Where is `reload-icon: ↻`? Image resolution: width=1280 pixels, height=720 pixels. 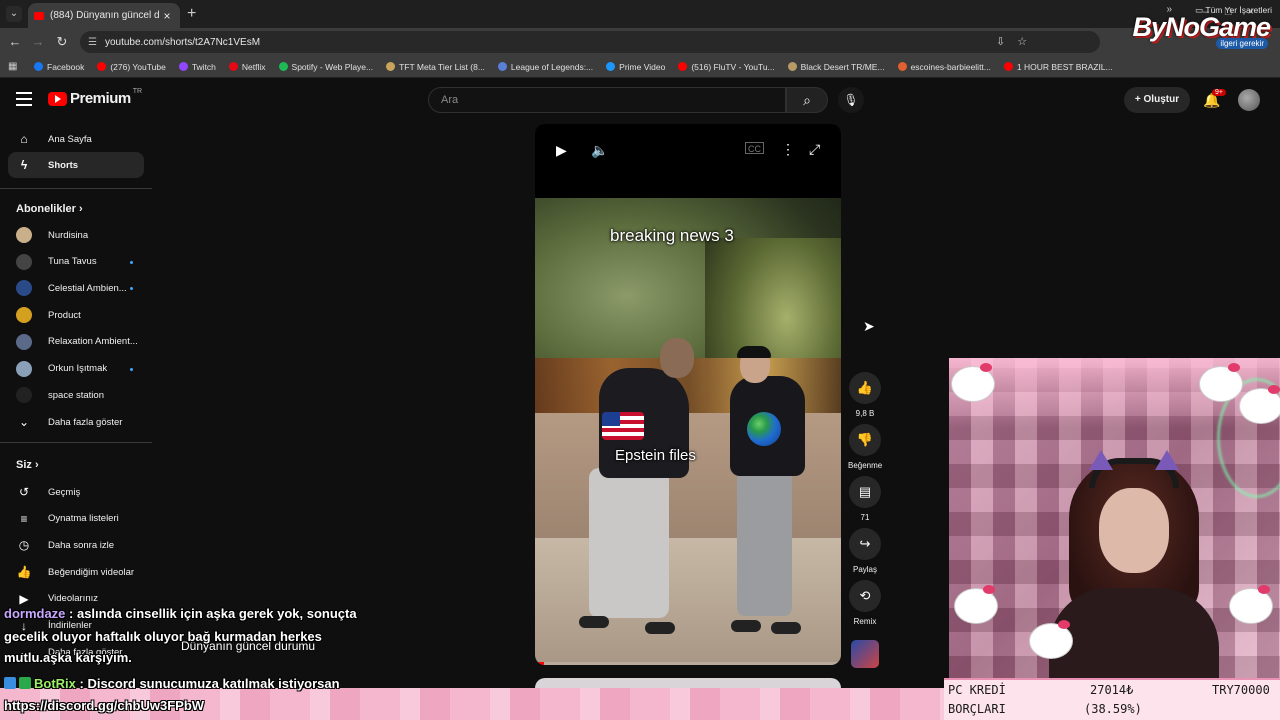 reload-icon: ↻ is located at coordinates (62, 42).